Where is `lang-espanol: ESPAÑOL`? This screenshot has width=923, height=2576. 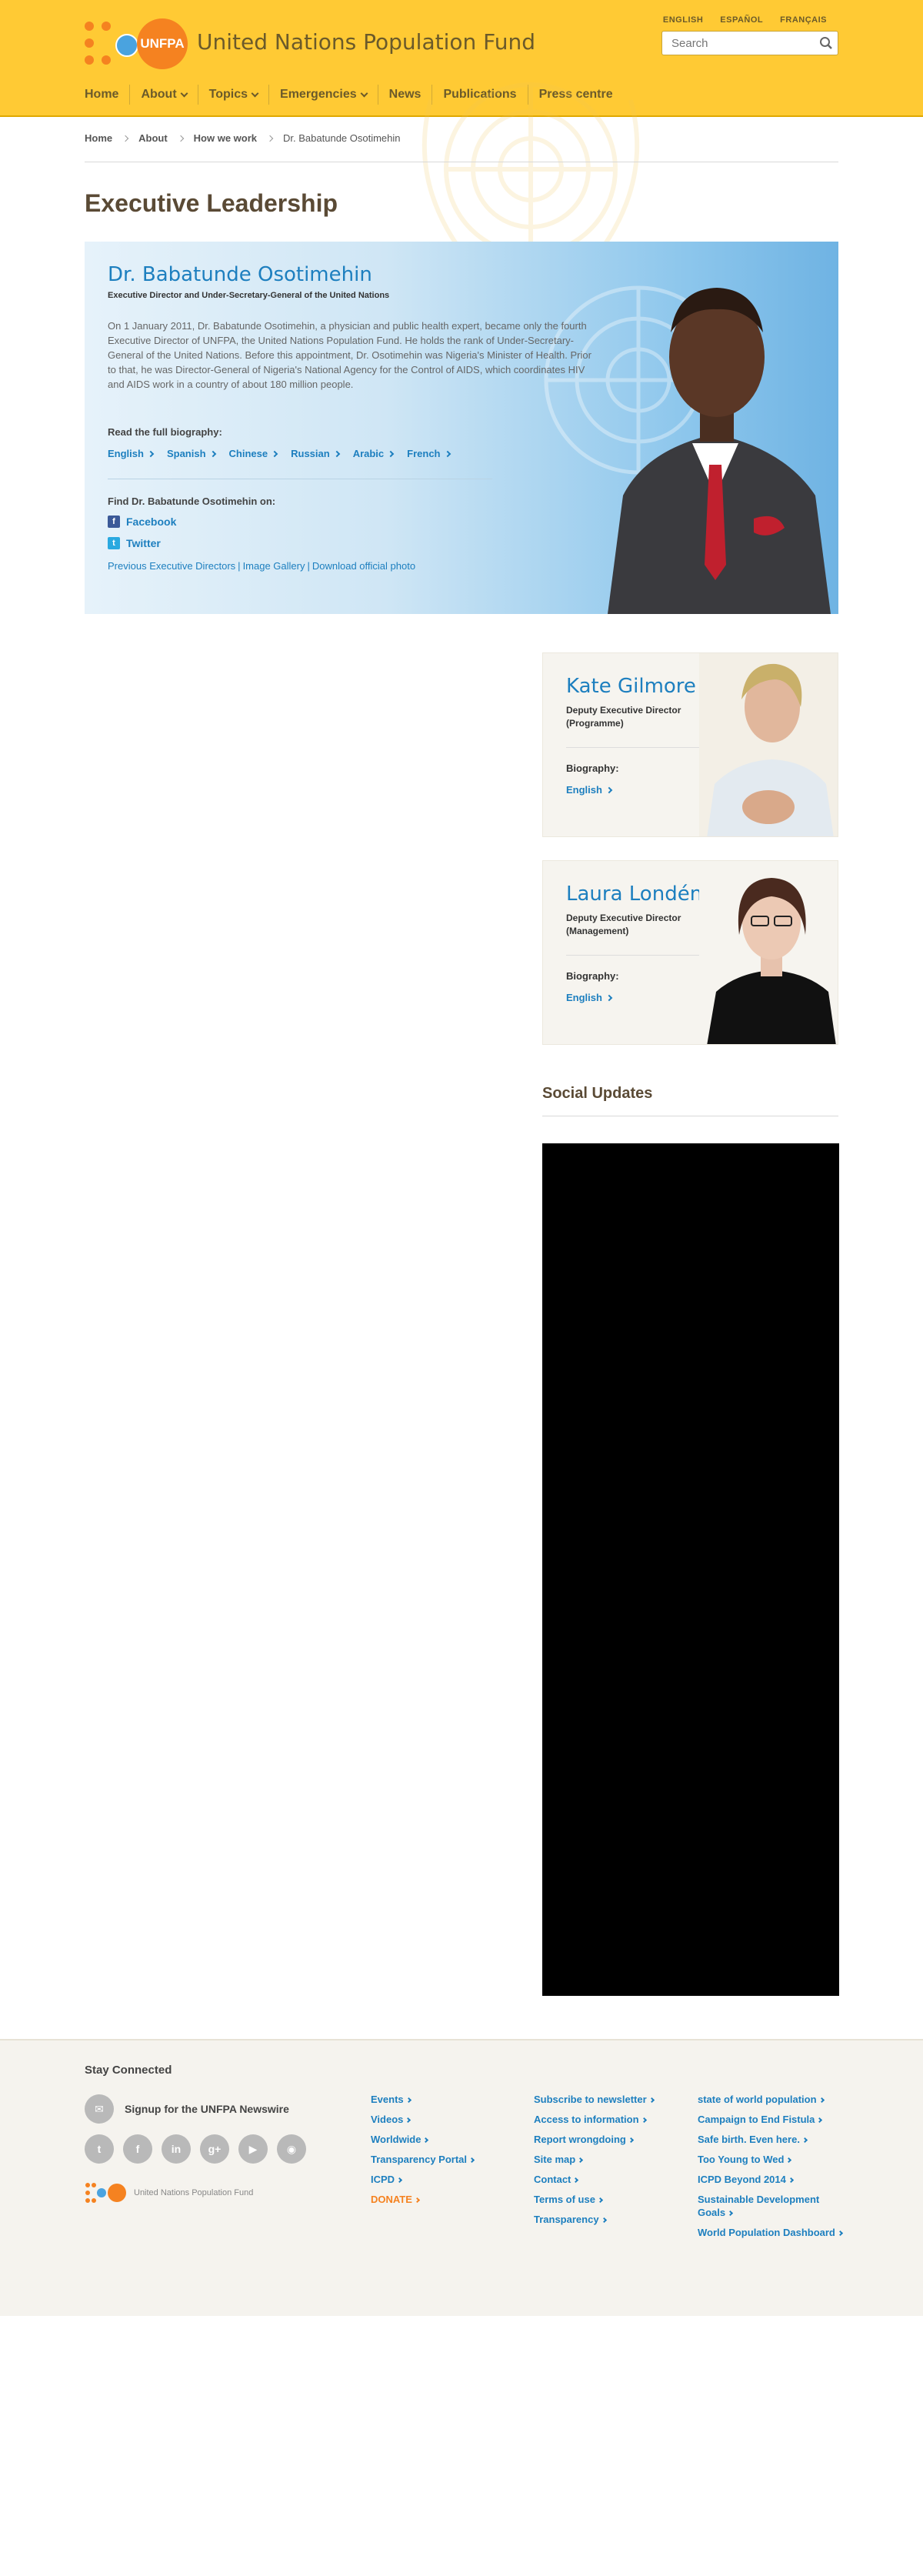
lang-espanol: ESPAÑOL is located at coordinates (742, 20).